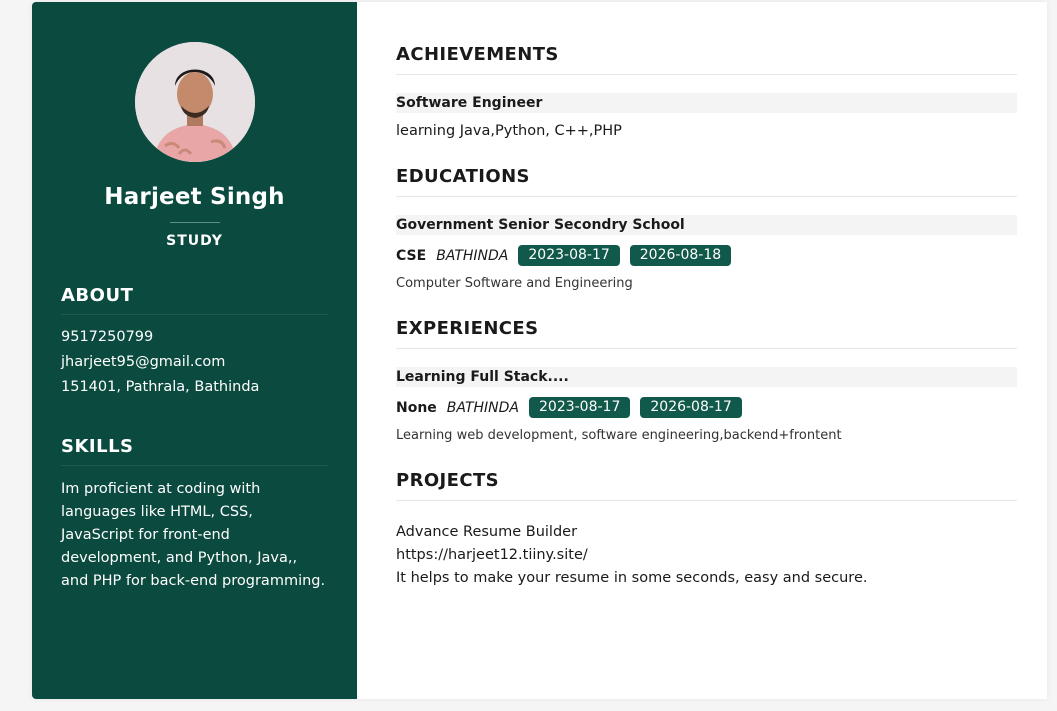  Describe the element at coordinates (706, 225) in the screenshot. I see `education-title: Government Senior Secondry School` at that location.